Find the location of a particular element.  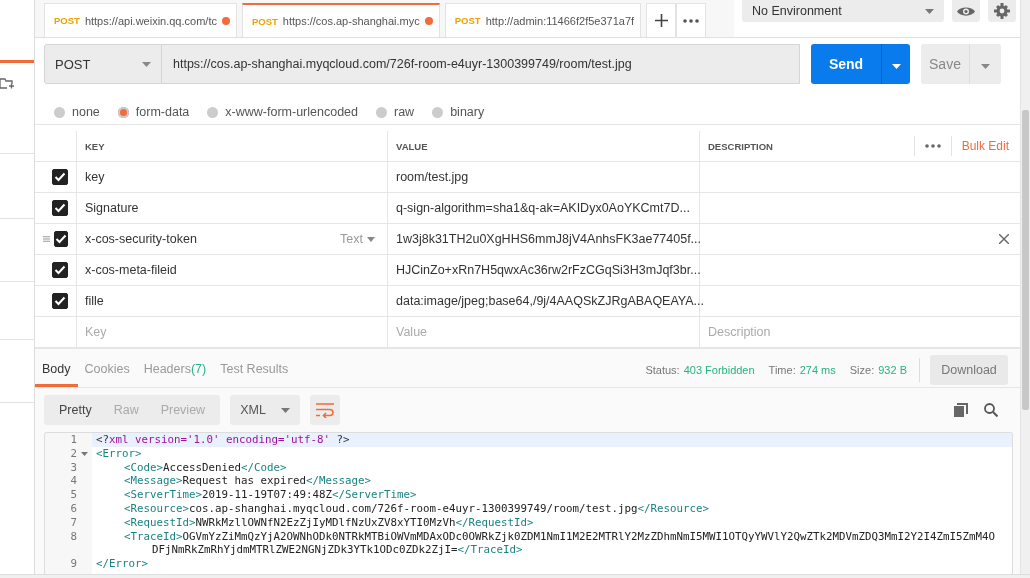

fold-caret-icon is located at coordinates (84, 453).